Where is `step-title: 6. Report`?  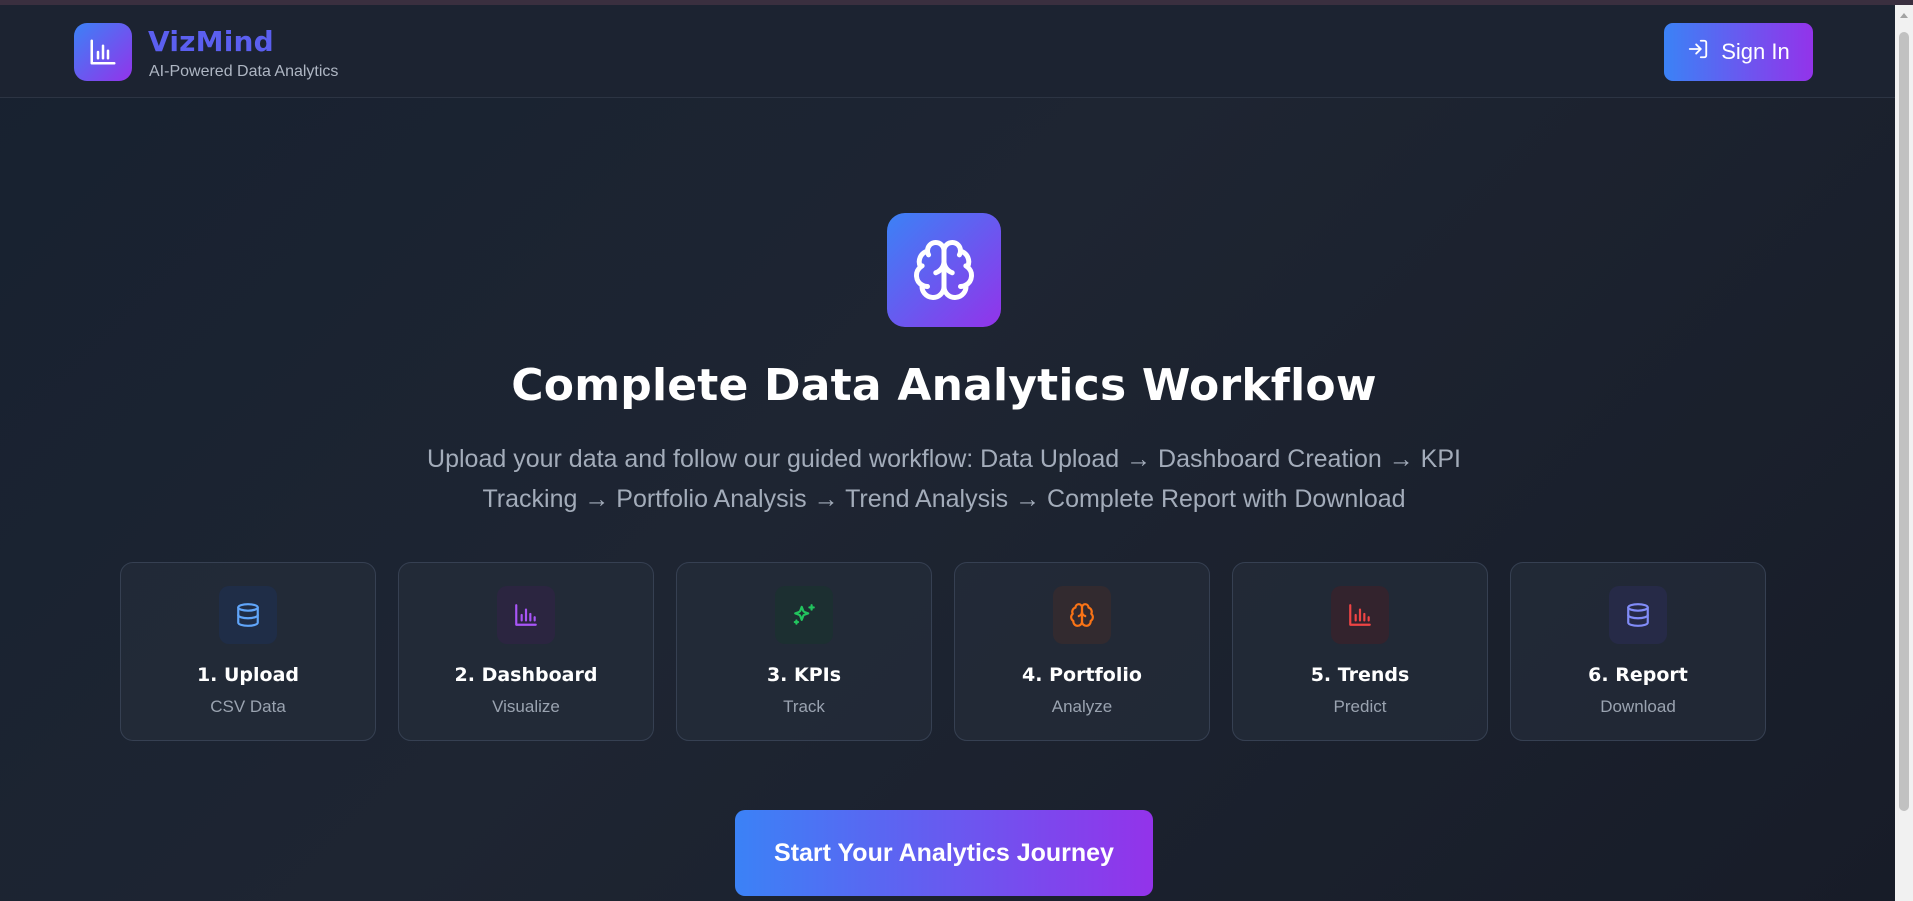
step-title: 6. Report is located at coordinates (1638, 675).